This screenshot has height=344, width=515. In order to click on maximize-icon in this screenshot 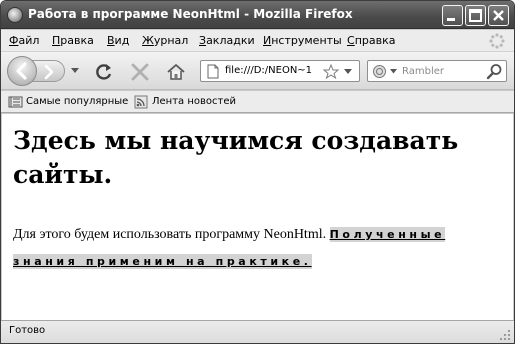, I will do `click(475, 15)`.